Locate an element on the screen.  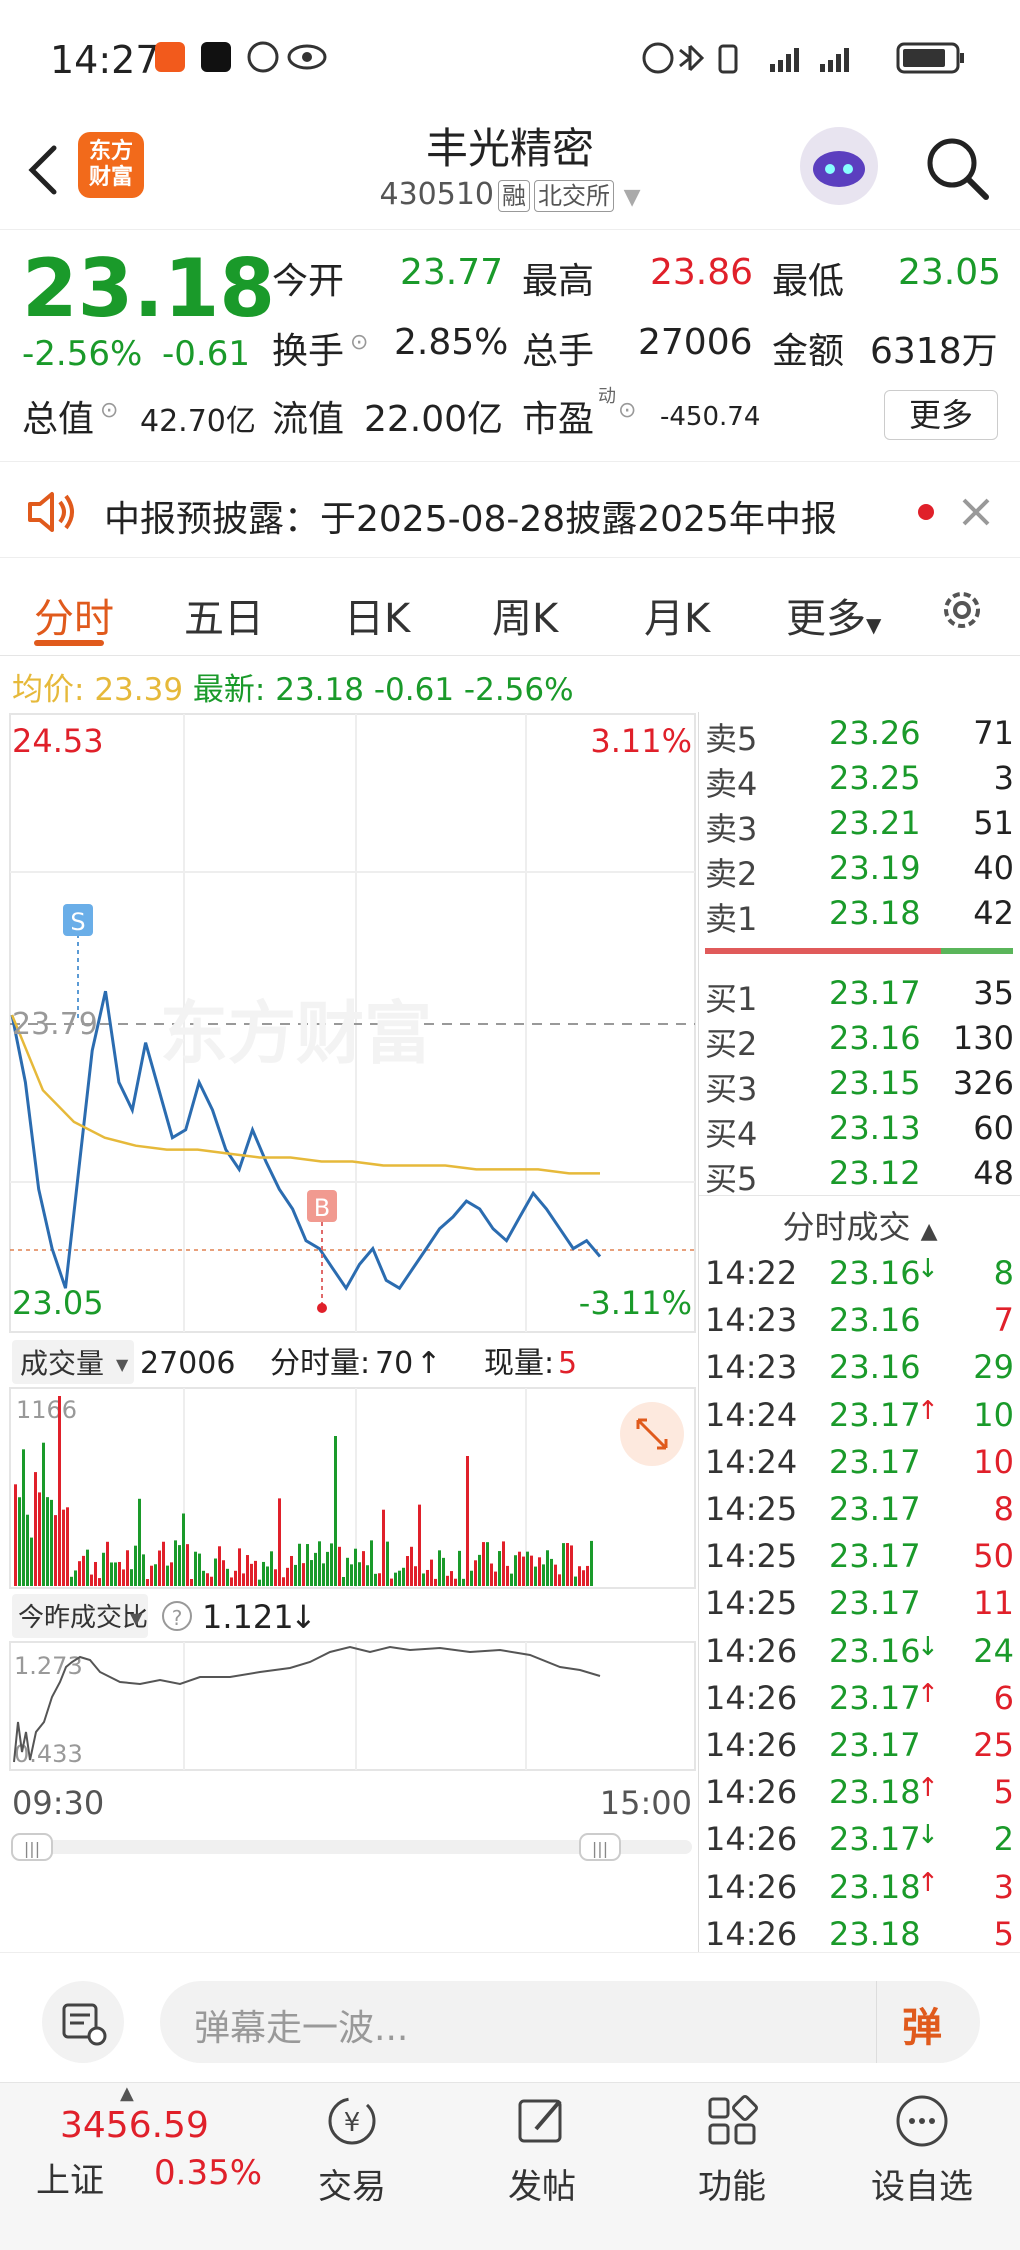
tab-more: 更多▼ is located at coordinates (833, 615).